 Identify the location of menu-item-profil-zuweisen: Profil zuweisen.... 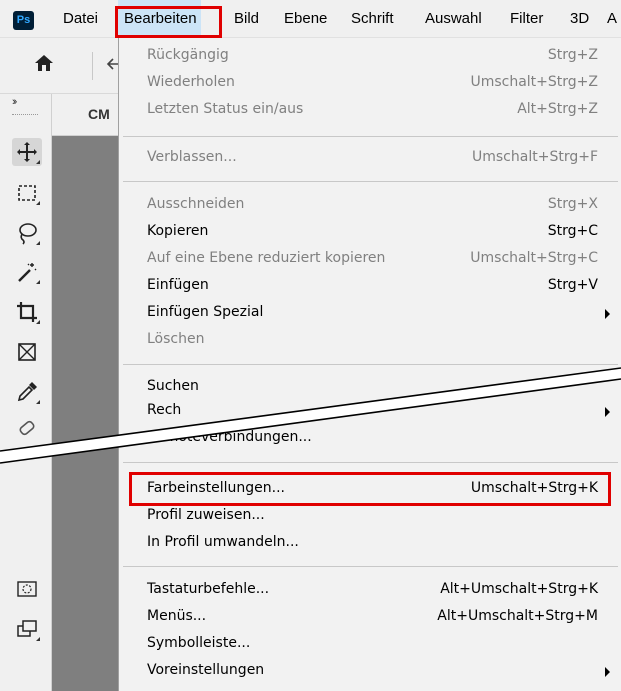
(370, 516).